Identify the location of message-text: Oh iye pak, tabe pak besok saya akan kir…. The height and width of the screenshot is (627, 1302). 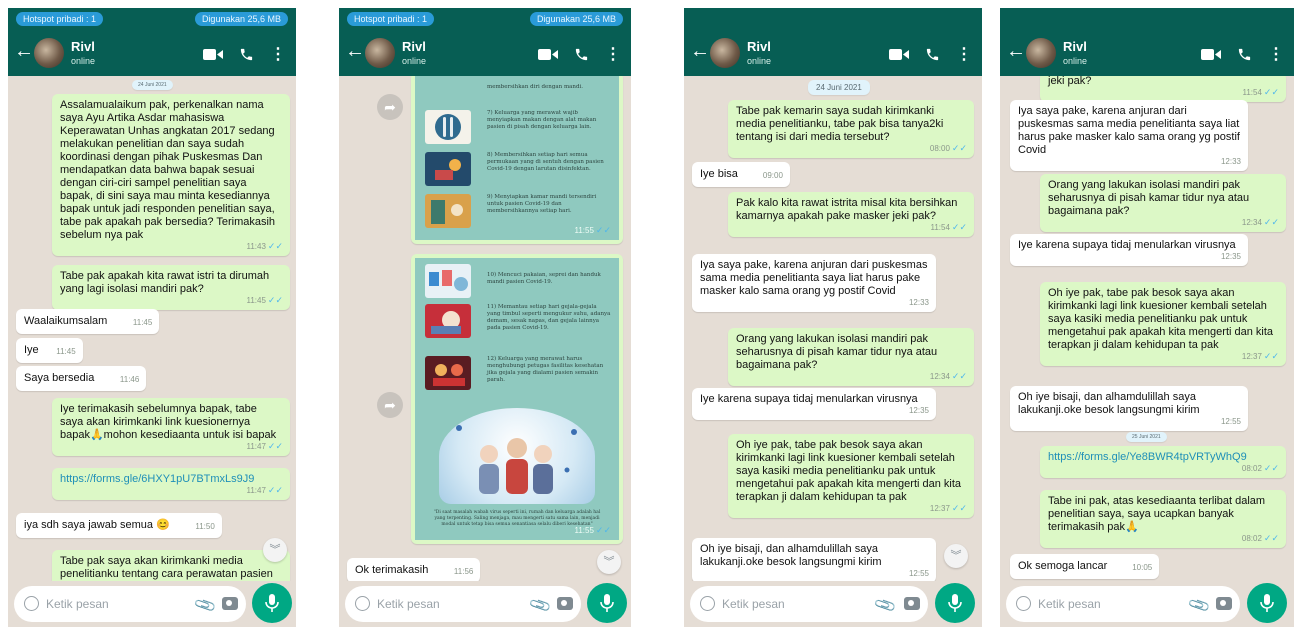
(849, 471).